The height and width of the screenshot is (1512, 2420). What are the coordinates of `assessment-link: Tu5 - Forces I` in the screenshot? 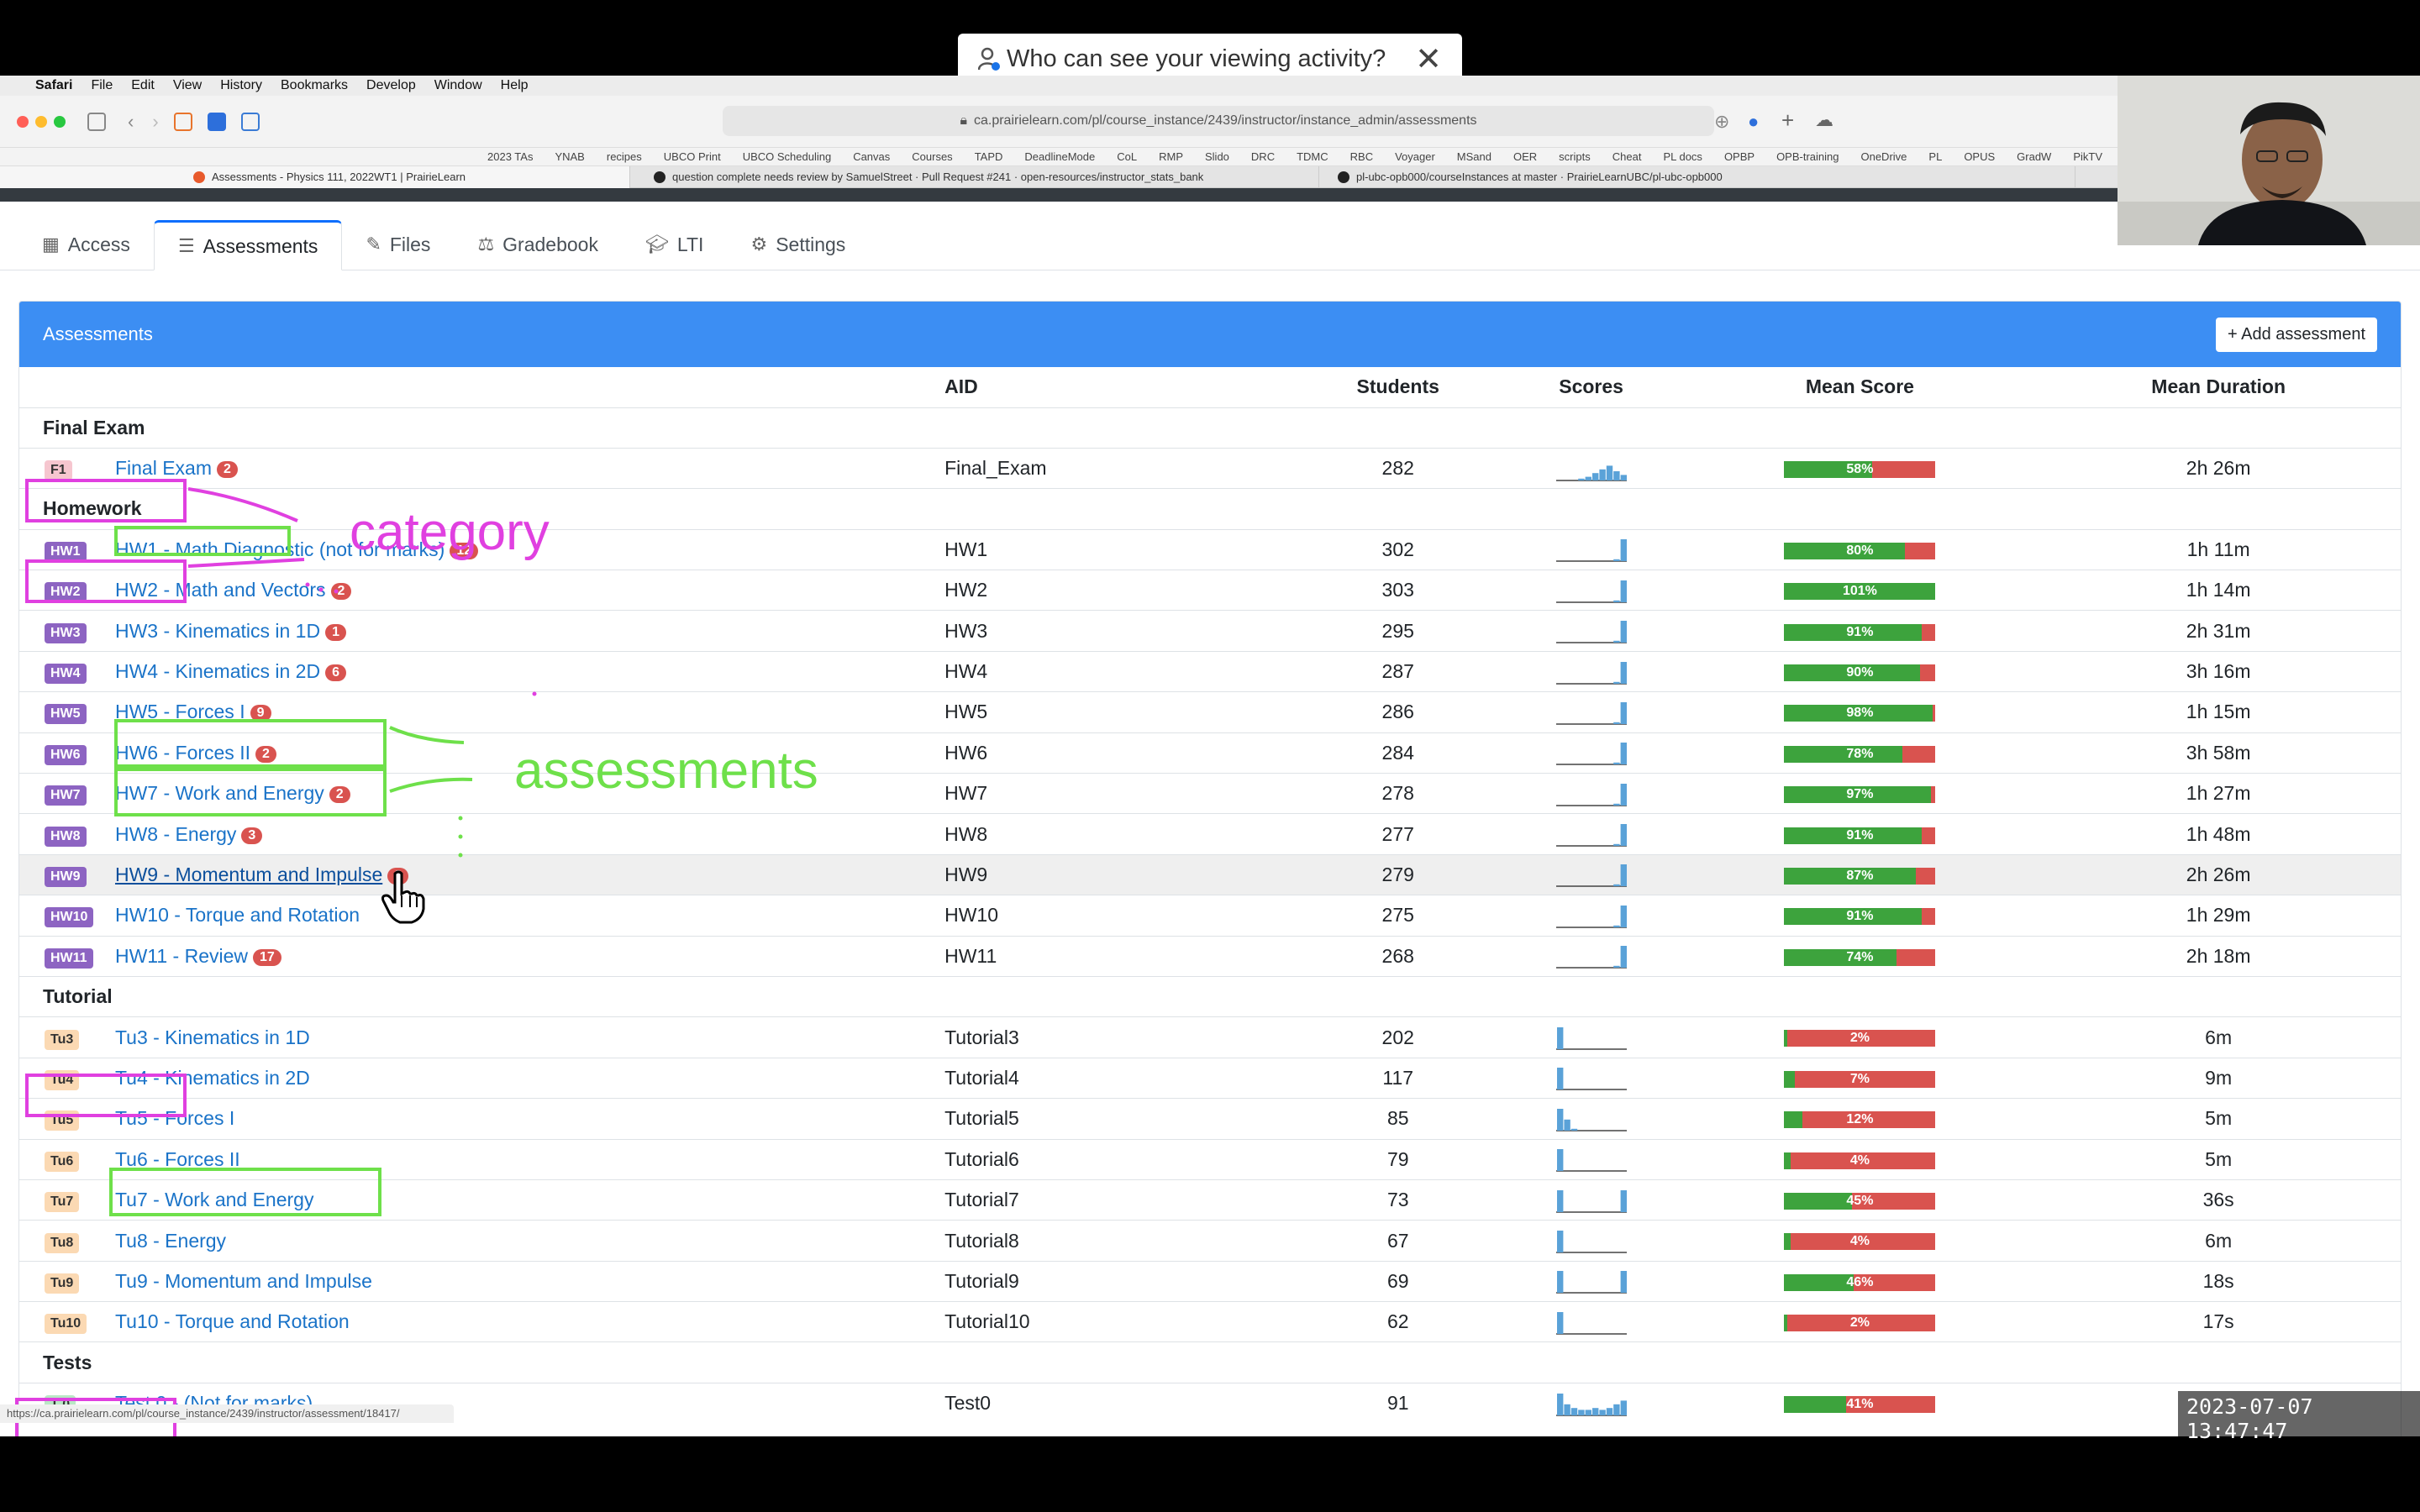 It's located at (174, 1118).